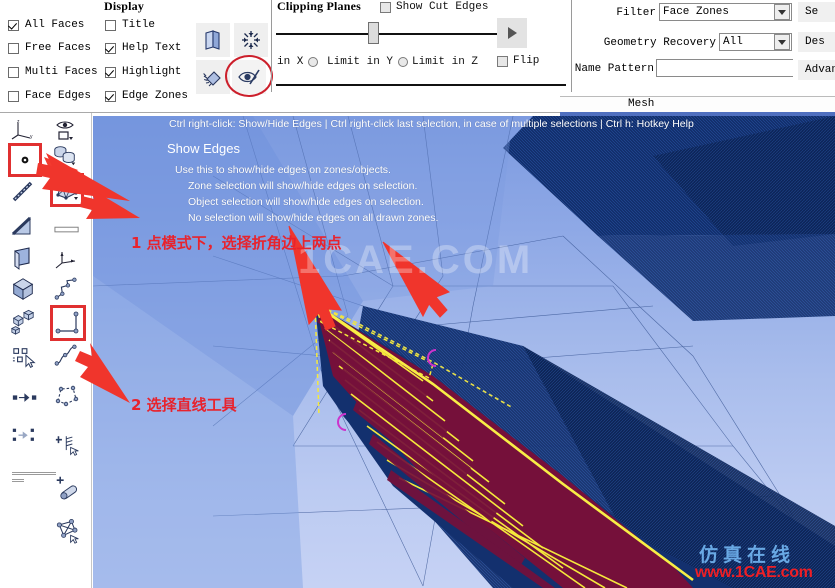 The height and width of the screenshot is (588, 835). What do you see at coordinates (389, 34) in the screenshot?
I see `clipping-slider-track` at bounding box center [389, 34].